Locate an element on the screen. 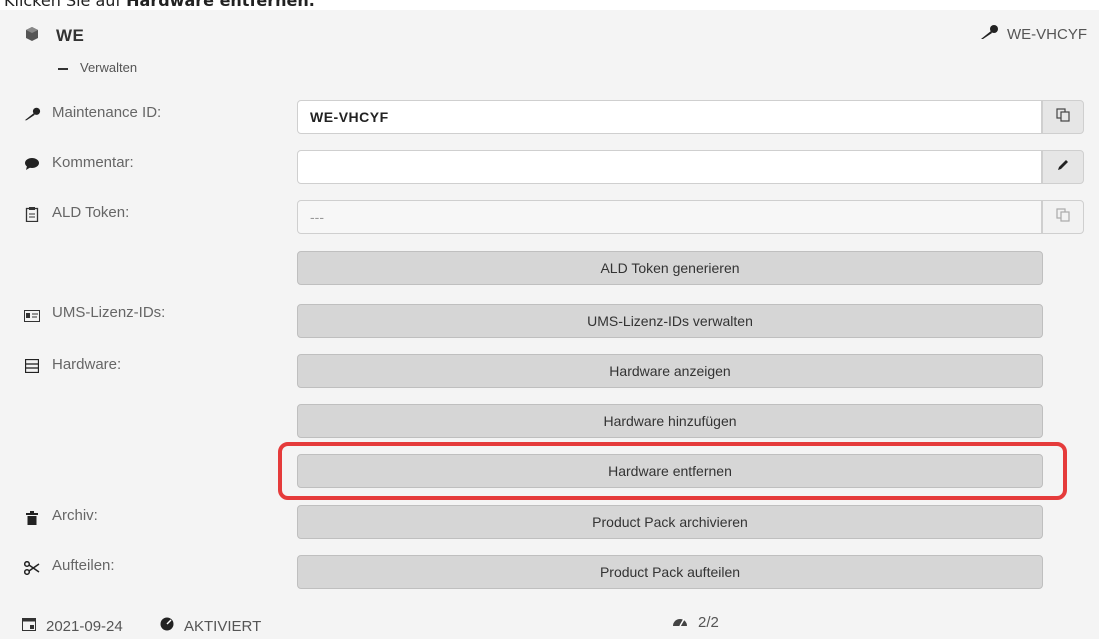 The image size is (1099, 639). ald-token-label: ALD Token: is located at coordinates (91, 212).